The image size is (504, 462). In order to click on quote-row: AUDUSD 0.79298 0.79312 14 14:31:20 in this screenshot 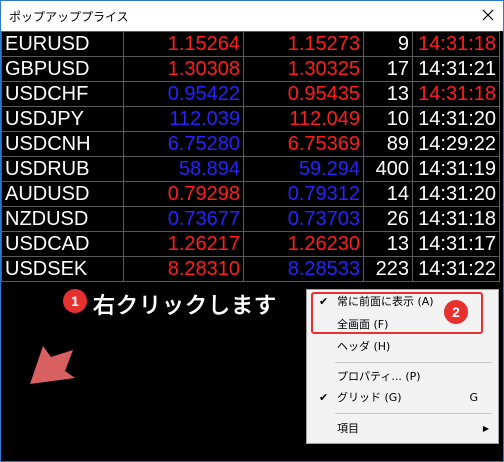, I will do `click(250, 194)`.